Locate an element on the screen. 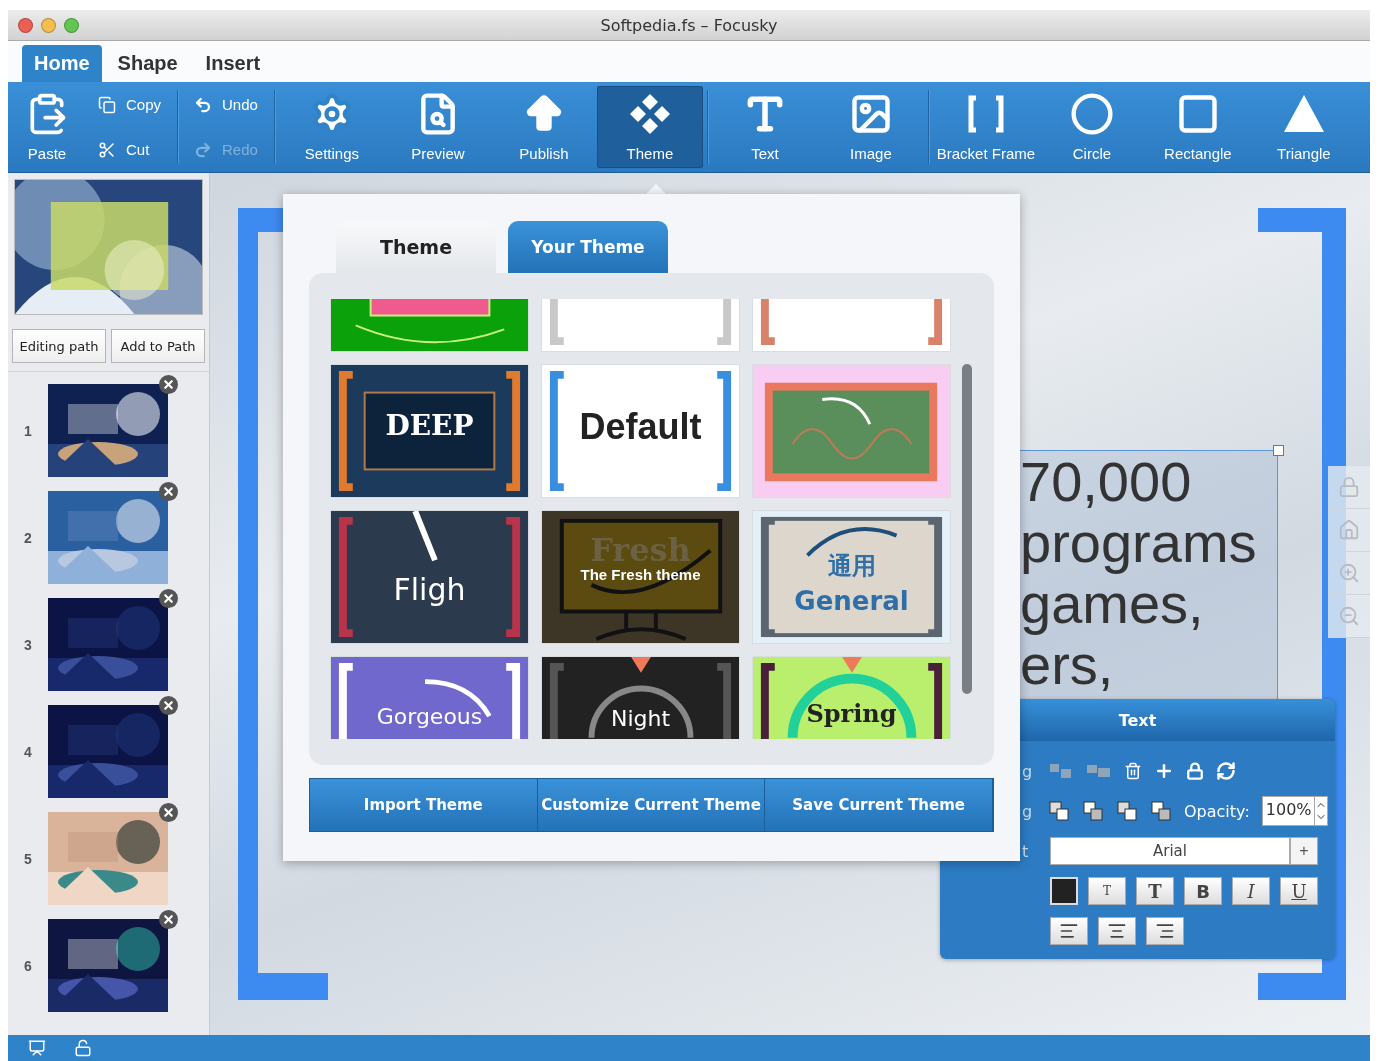 The image size is (1378, 1061). slide-number: 2 is located at coordinates (28, 537).